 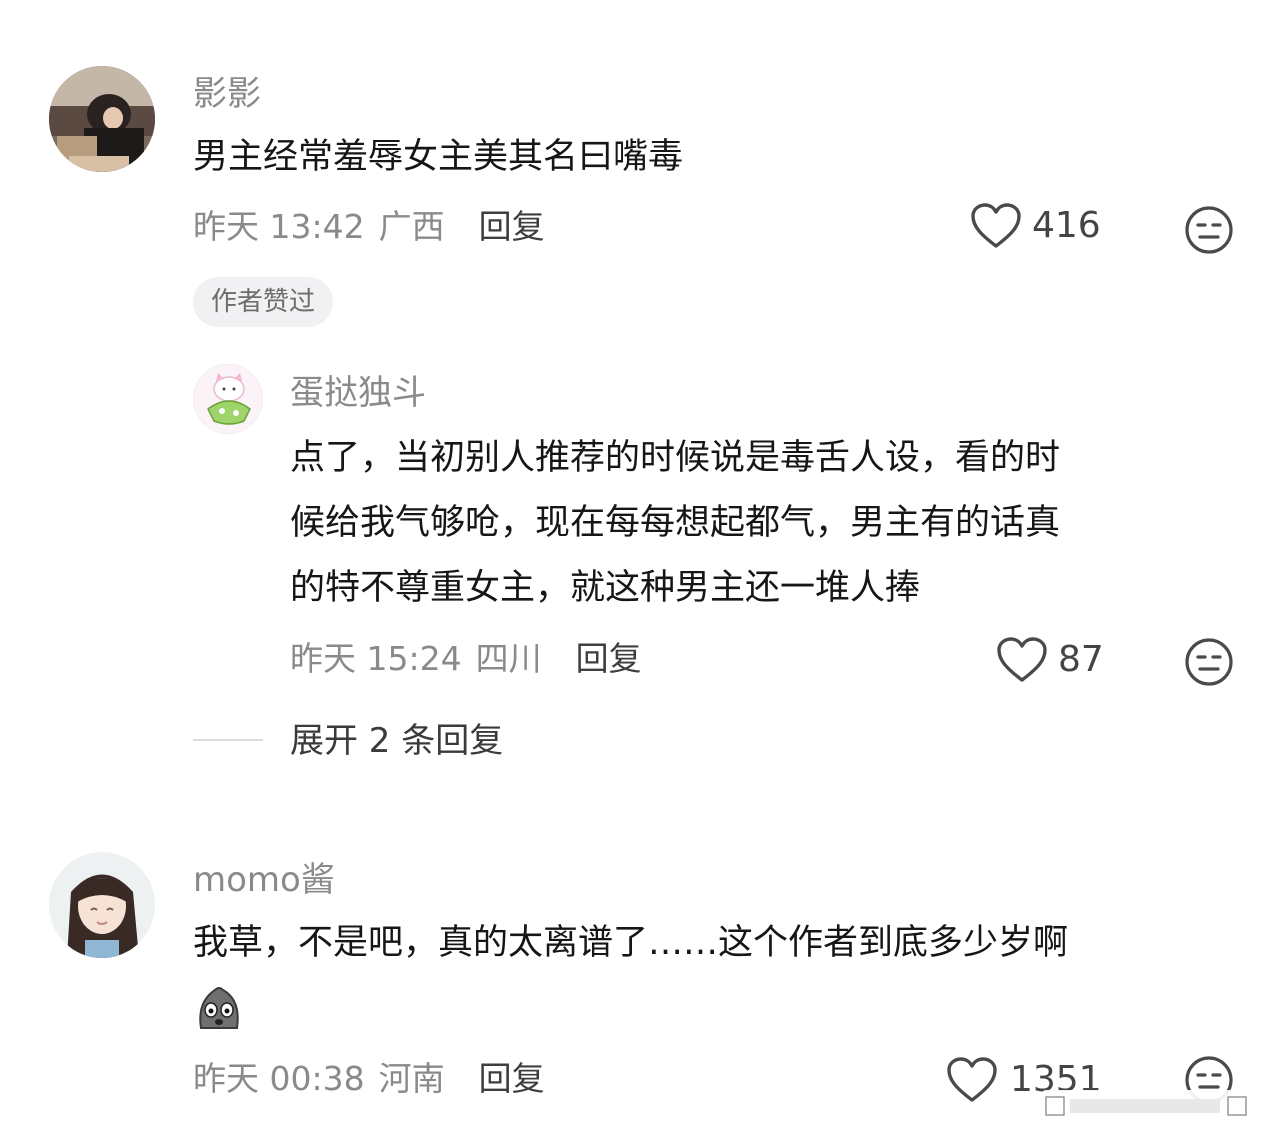 What do you see at coordinates (411, 1078) in the screenshot?
I see `comment-location: 河南` at bounding box center [411, 1078].